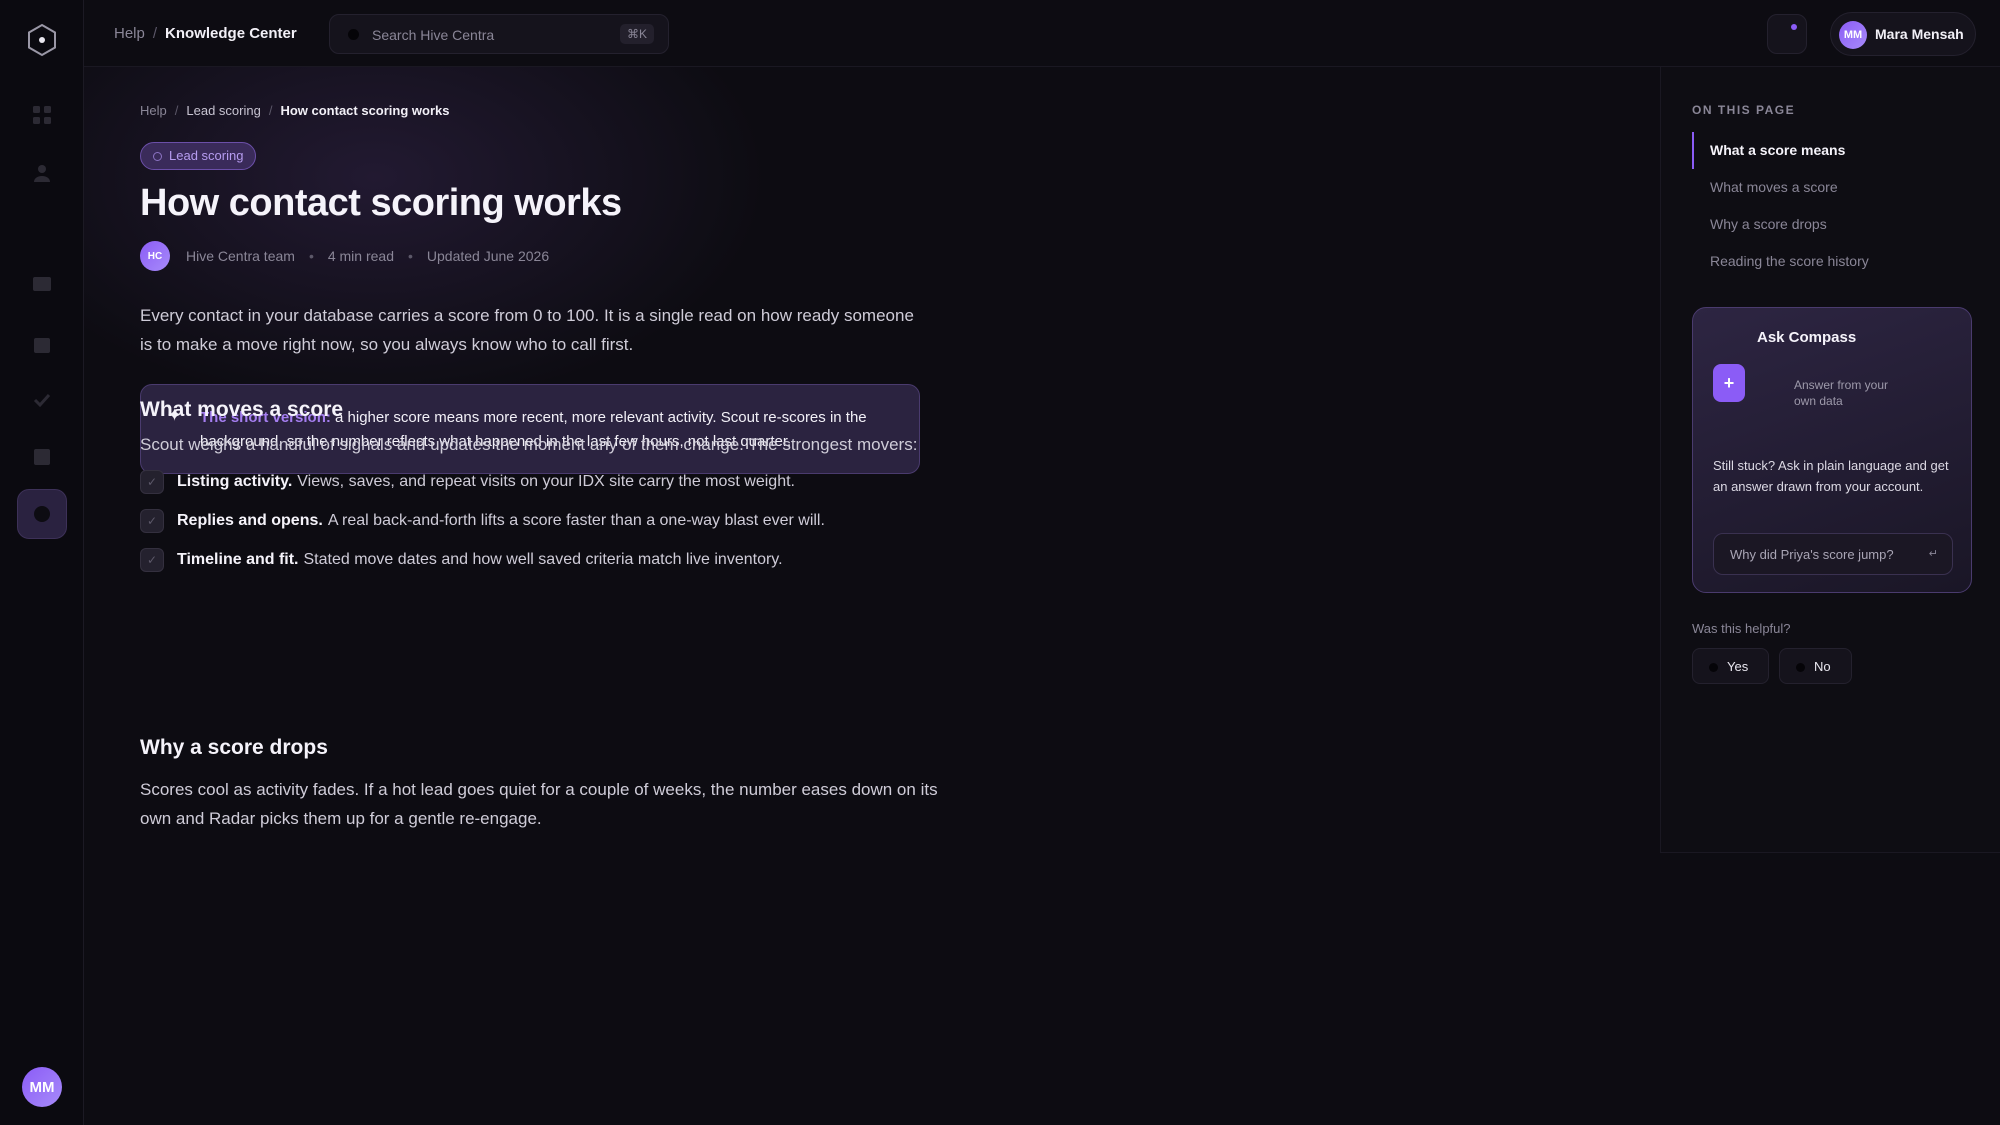  Describe the element at coordinates (1933, 553) in the screenshot. I see `send-icon: ↵` at that location.